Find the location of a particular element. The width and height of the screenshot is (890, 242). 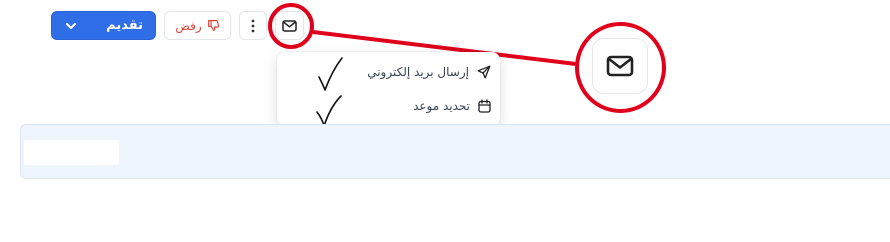

menu-item-schedule-appointment: تحديد موعد is located at coordinates (388, 106).